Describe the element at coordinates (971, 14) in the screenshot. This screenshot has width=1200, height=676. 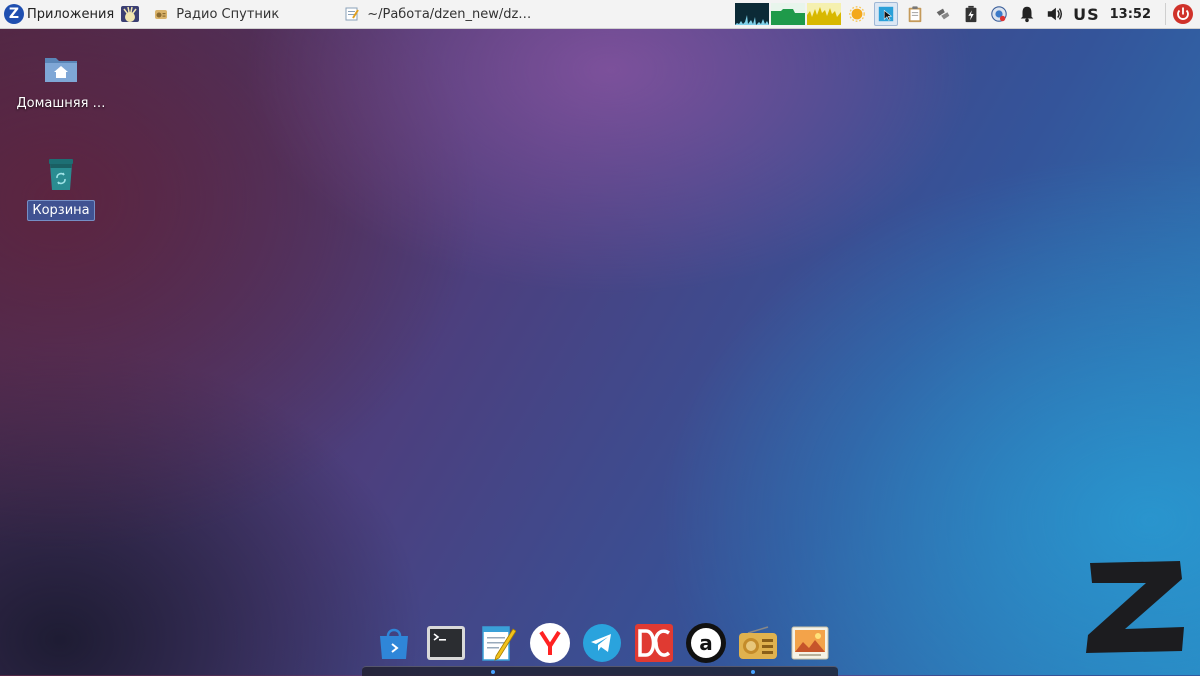
I see `battery-icon` at that location.